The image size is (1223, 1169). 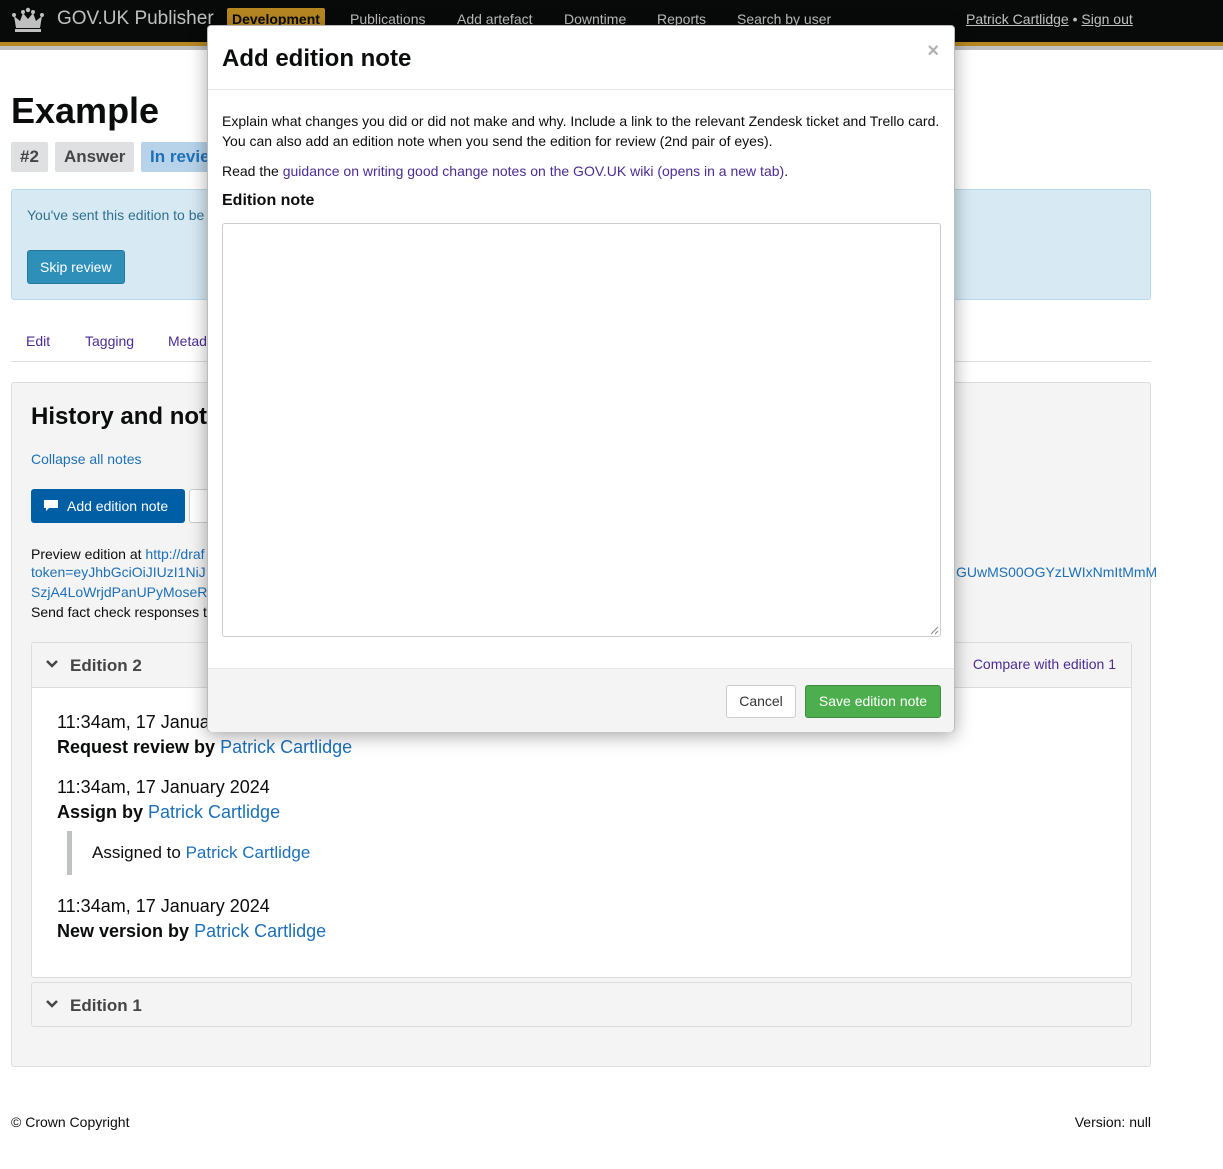 What do you see at coordinates (139, 747) in the screenshot?
I see `entry-action-text: Request review by` at bounding box center [139, 747].